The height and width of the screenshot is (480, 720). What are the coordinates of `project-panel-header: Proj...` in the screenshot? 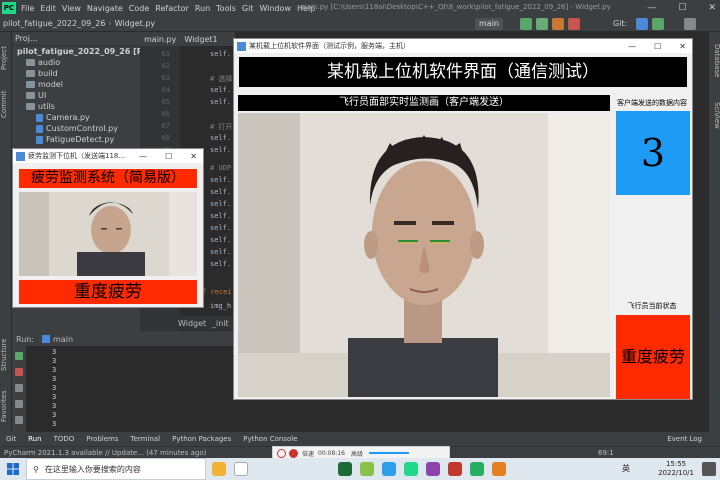 It's located at (76, 39).